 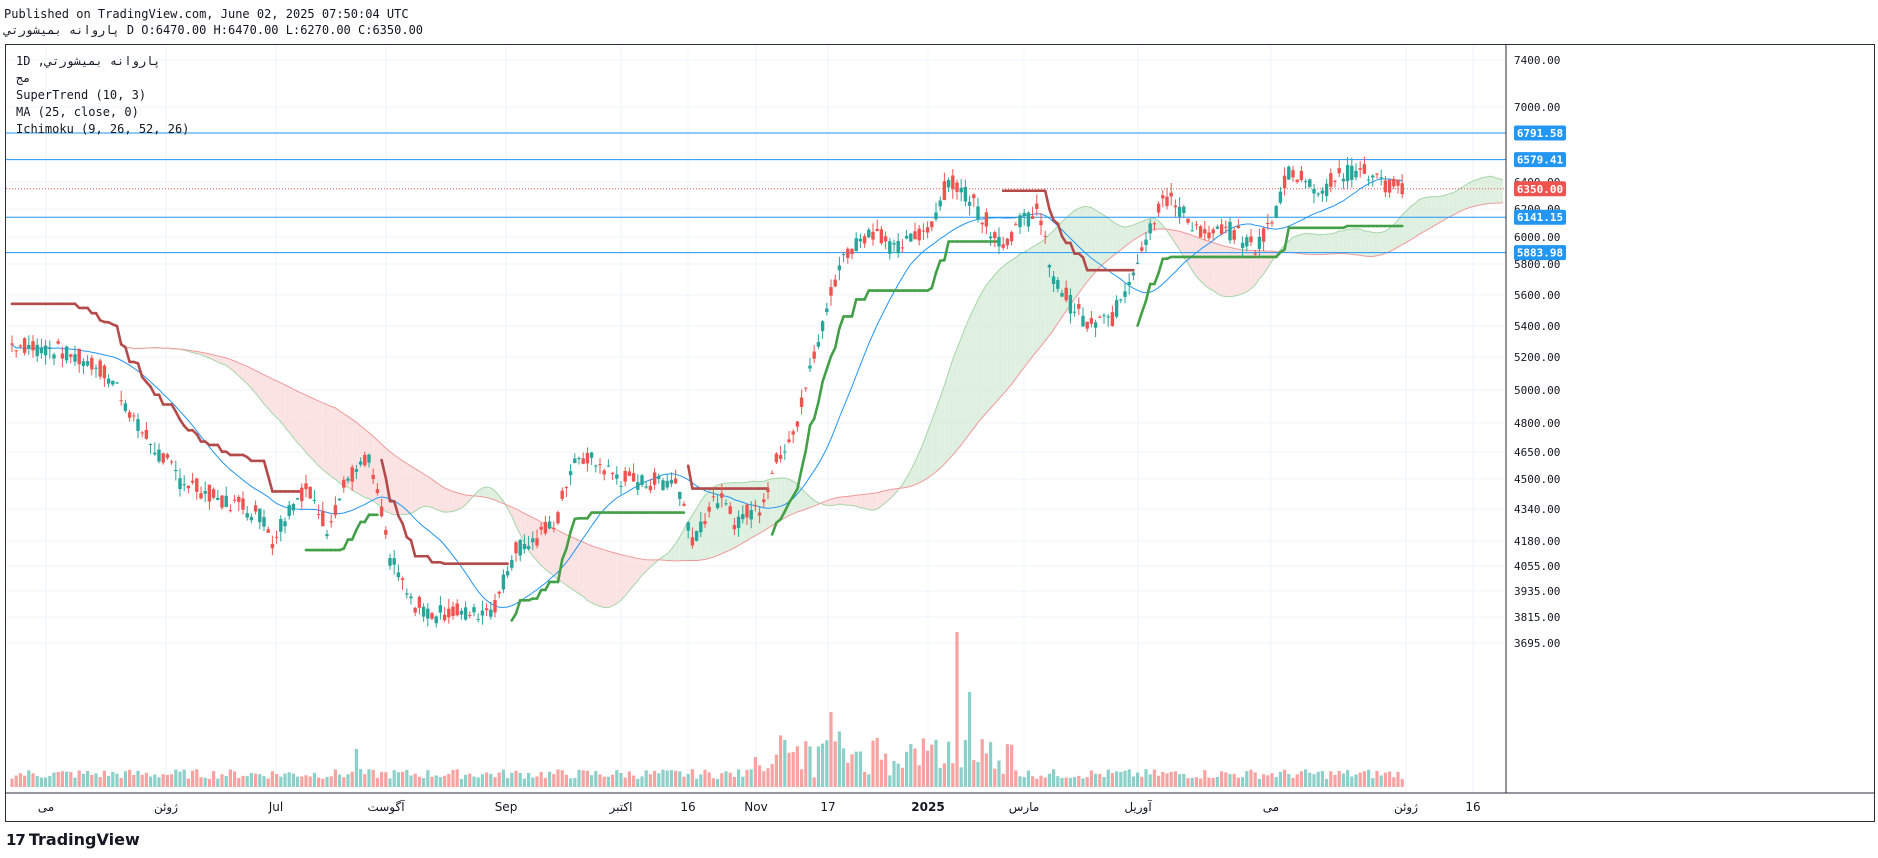 I want to click on price-label-5883.98: 5883.98, so click(x=1540, y=253).